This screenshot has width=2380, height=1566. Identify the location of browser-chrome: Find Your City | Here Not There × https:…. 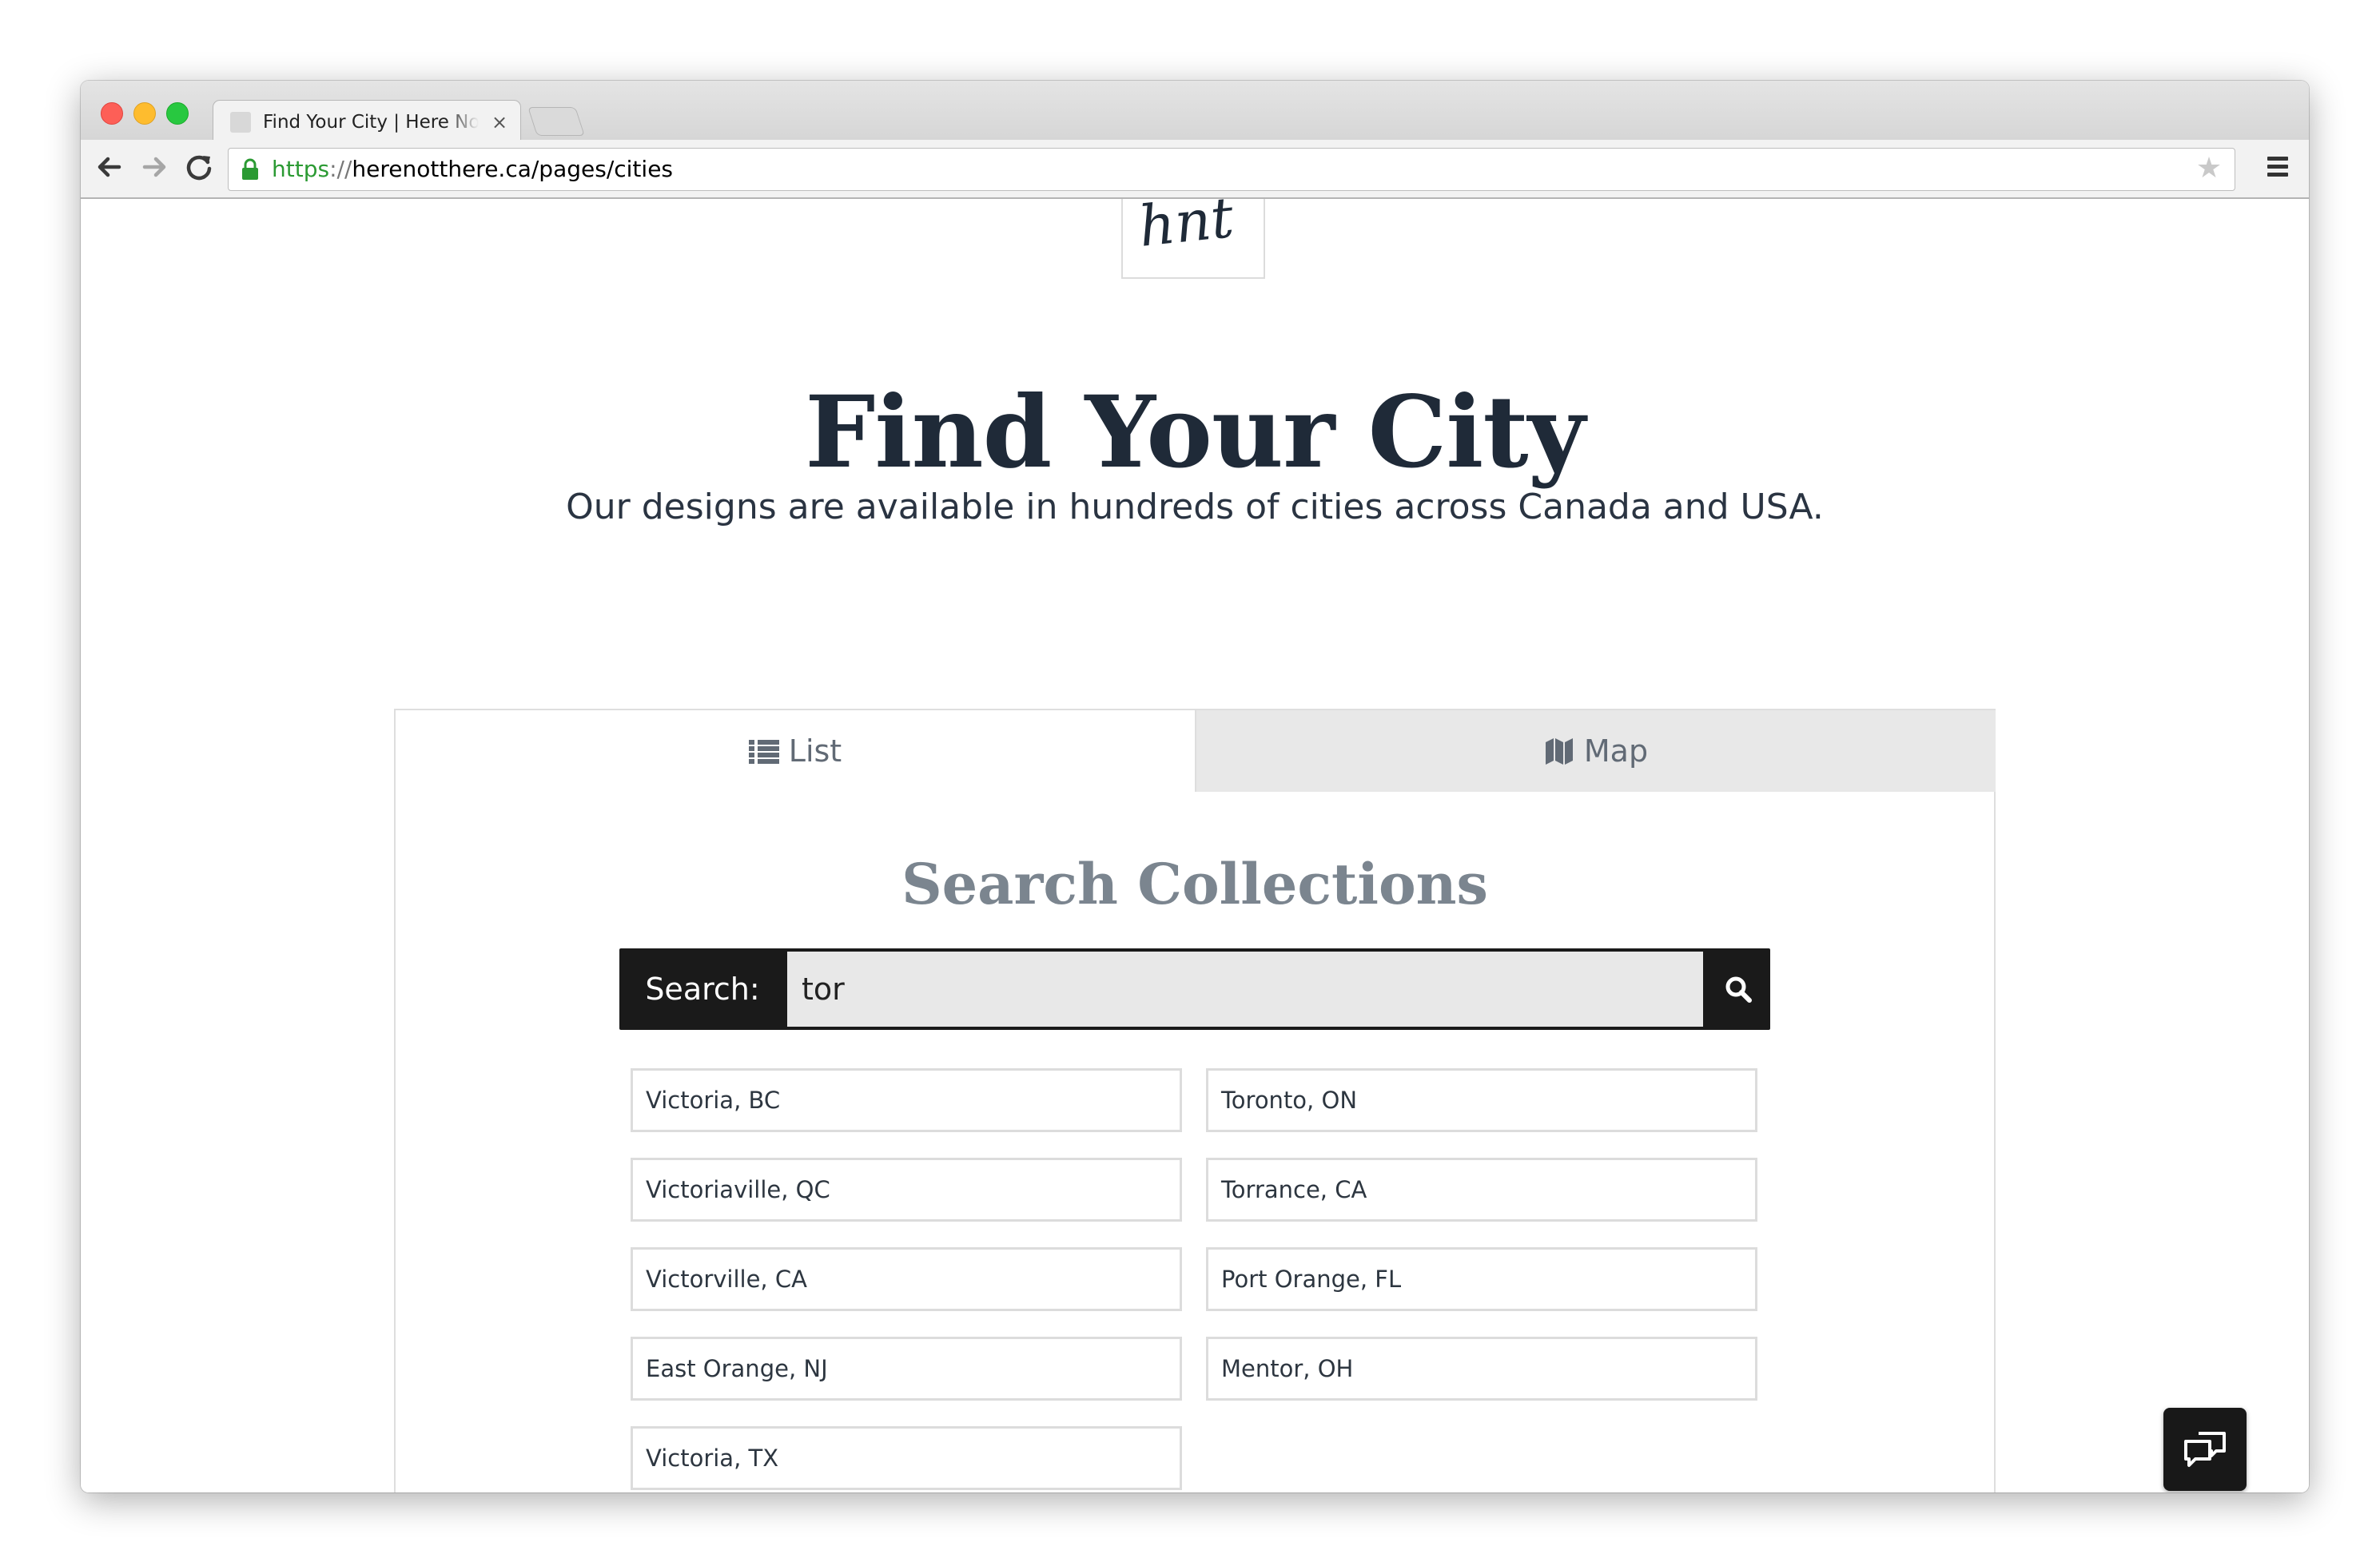
(1195, 140).